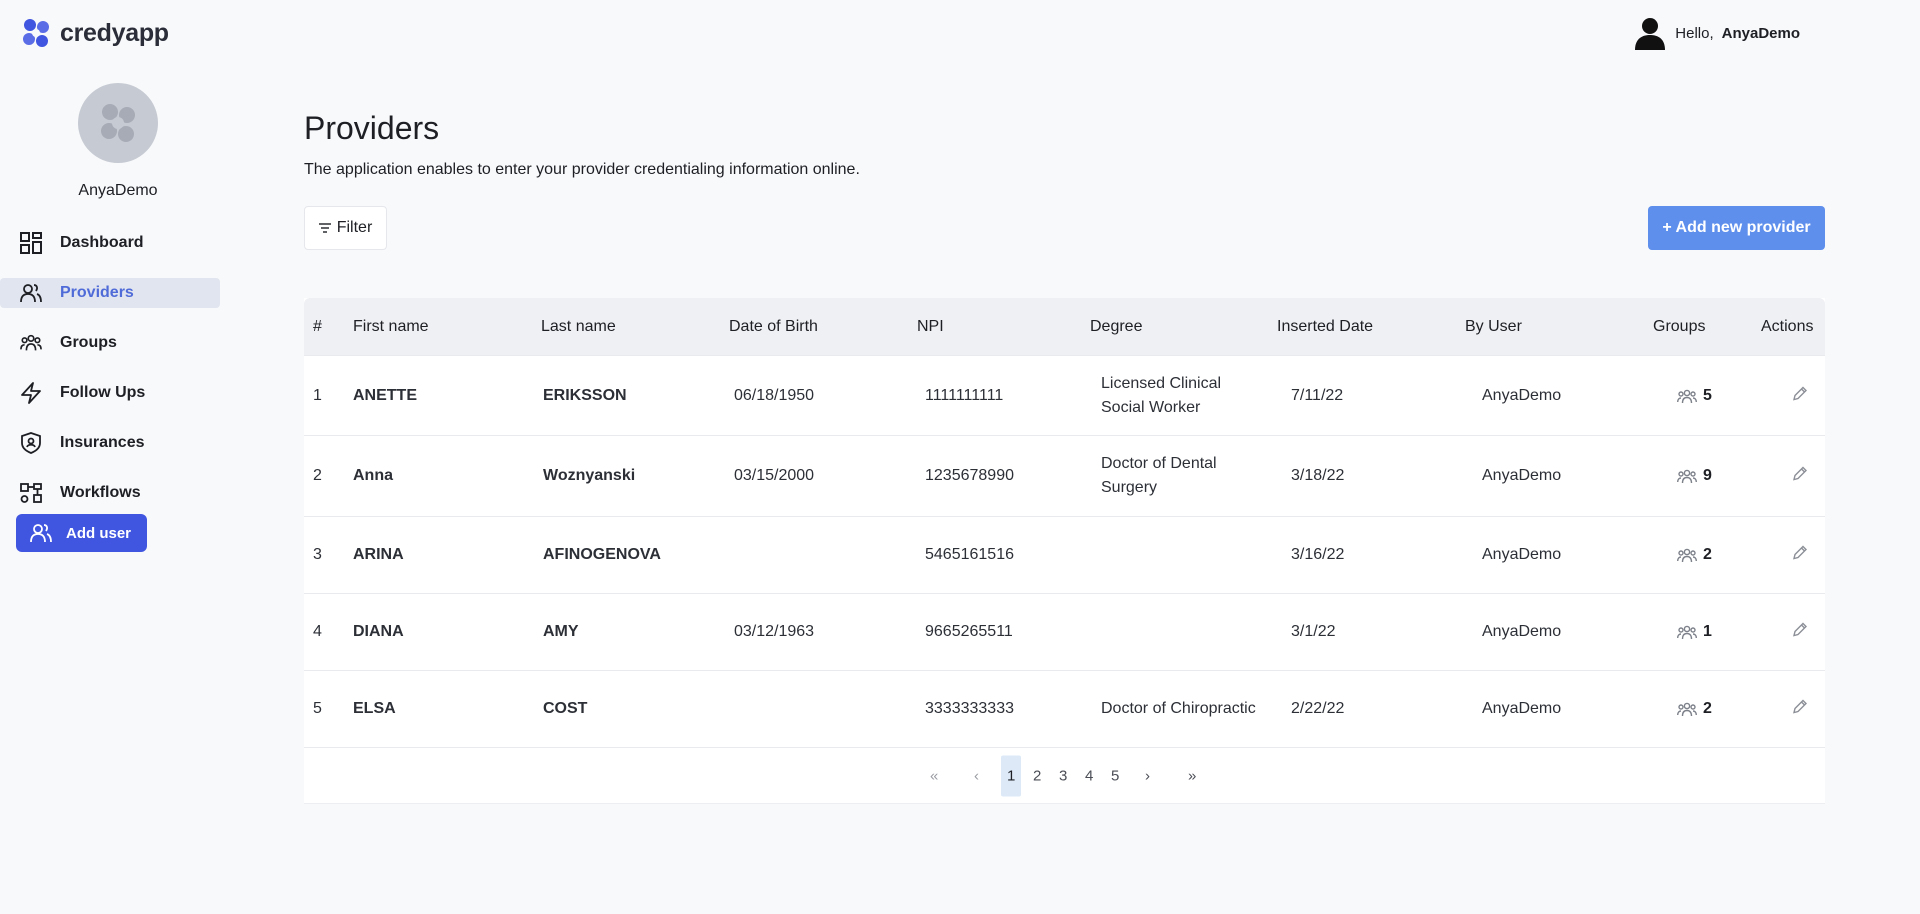 This screenshot has height=914, width=1920. What do you see at coordinates (1037, 775) in the screenshot?
I see `pagination-page-2: 2` at bounding box center [1037, 775].